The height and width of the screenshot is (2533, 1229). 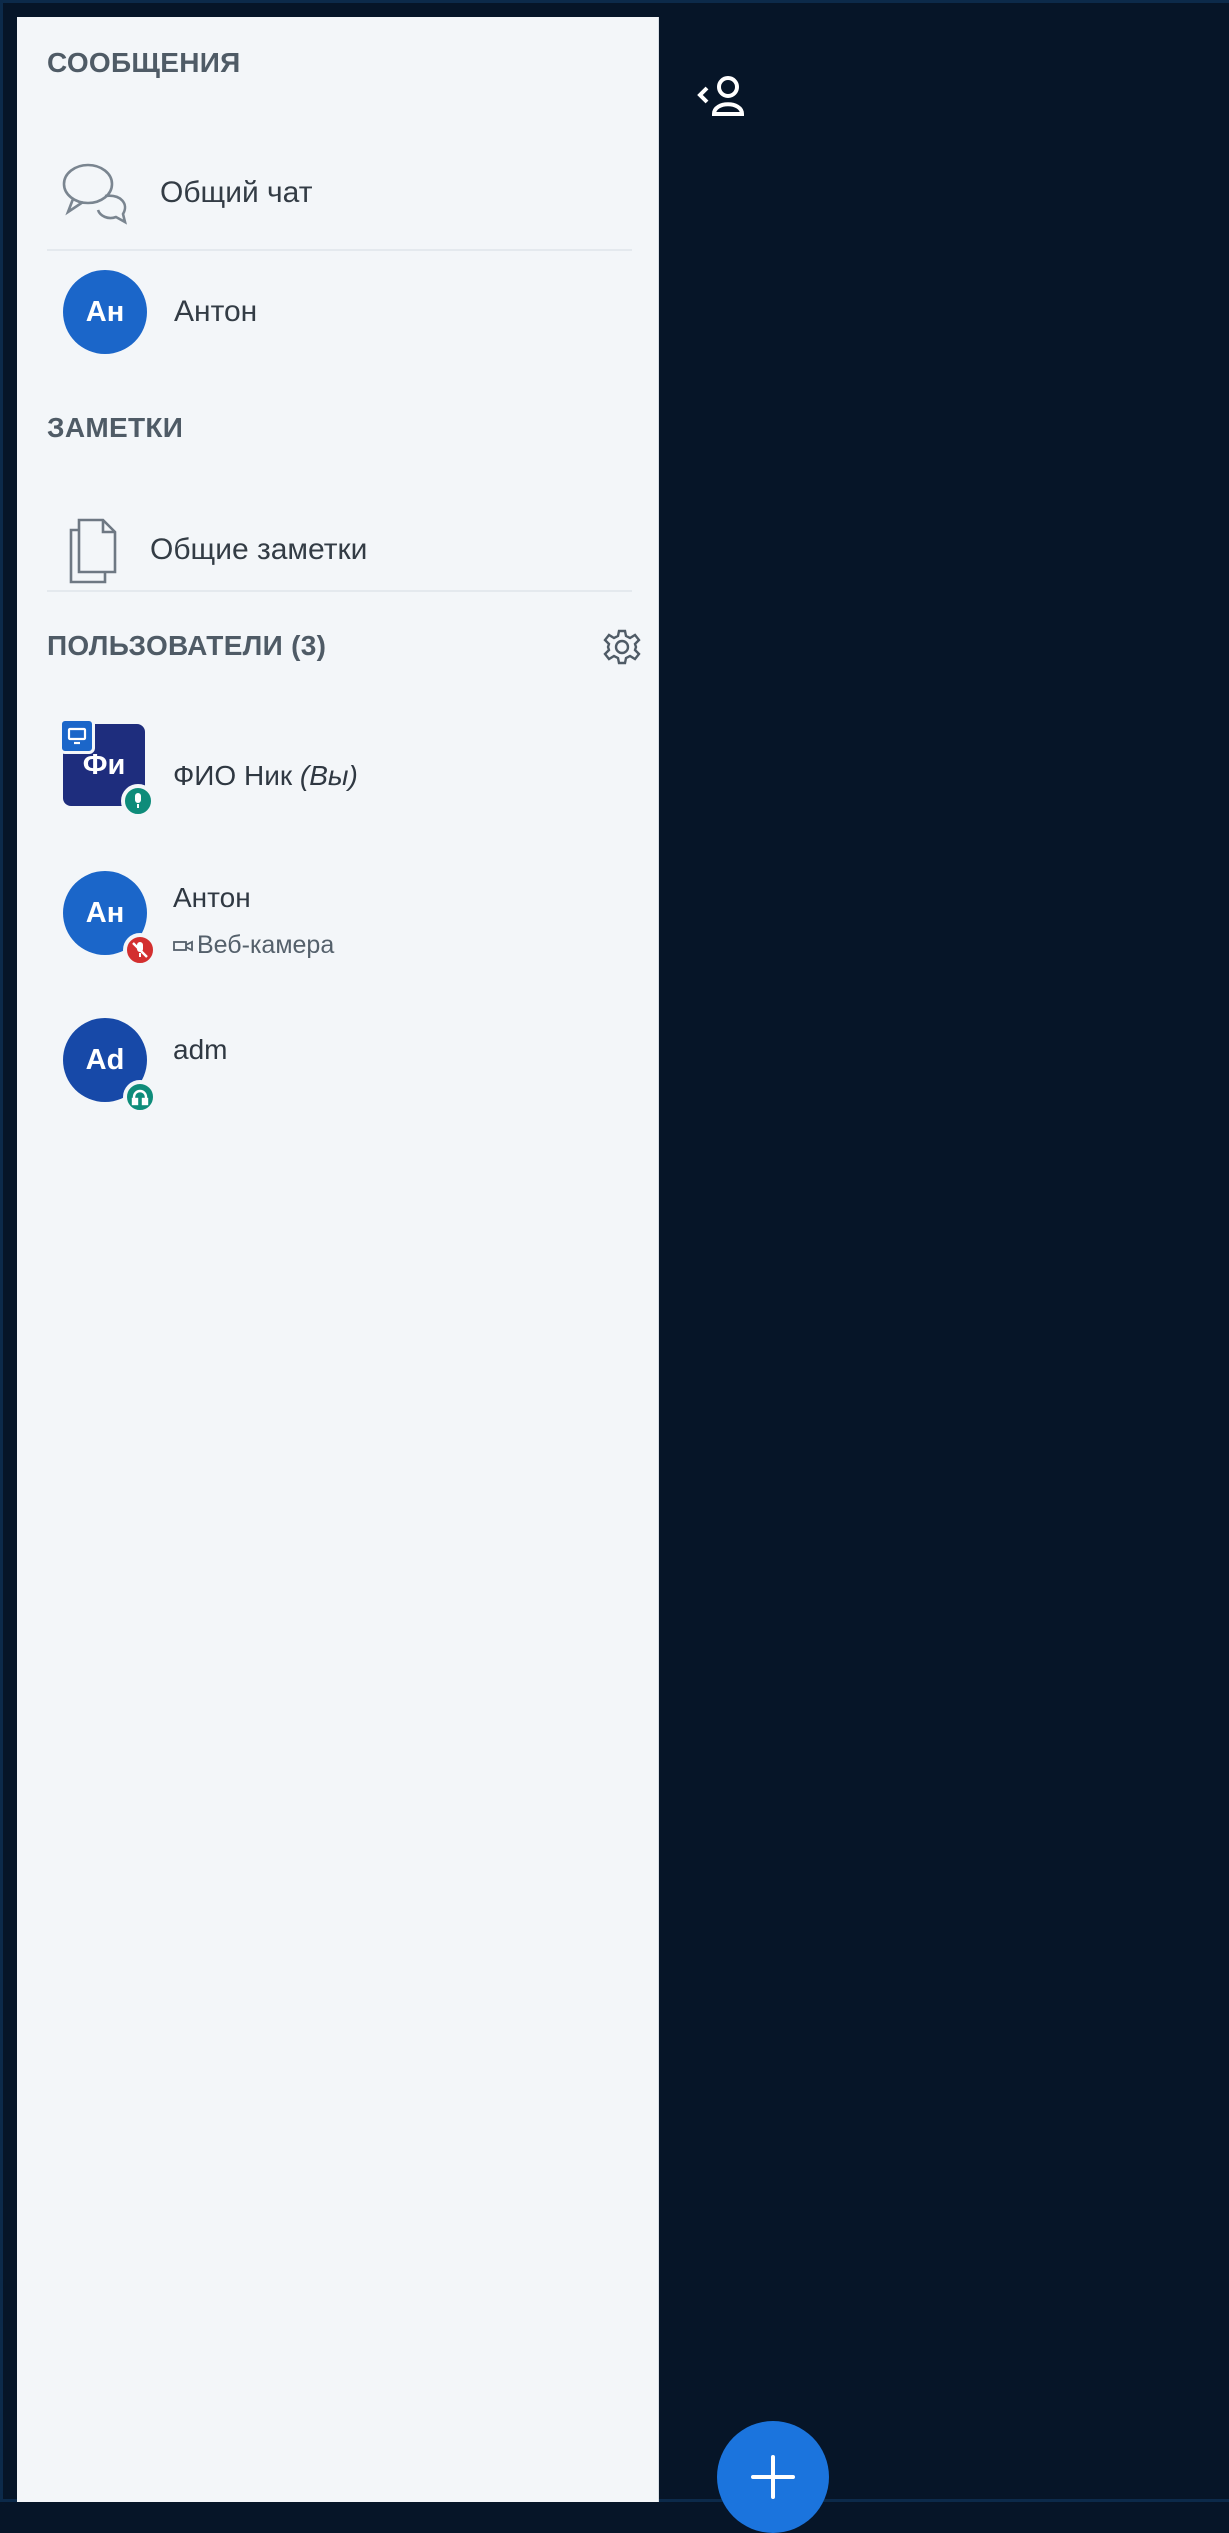 I want to click on avatar-initials: Ан, so click(x=105, y=912).